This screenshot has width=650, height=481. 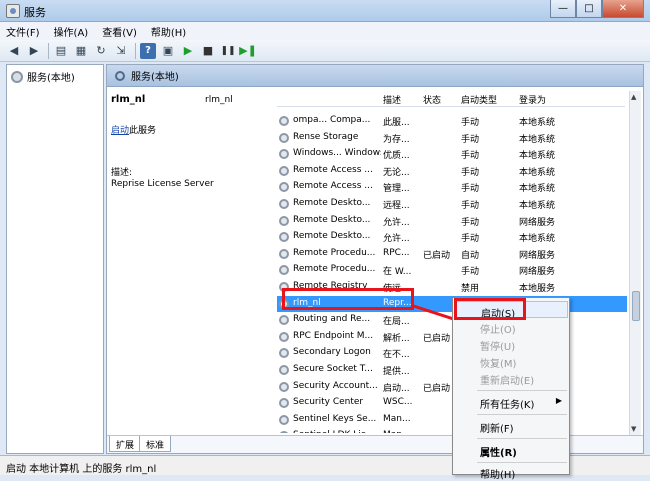 I want to click on minimize-button: —, so click(x=563, y=9).